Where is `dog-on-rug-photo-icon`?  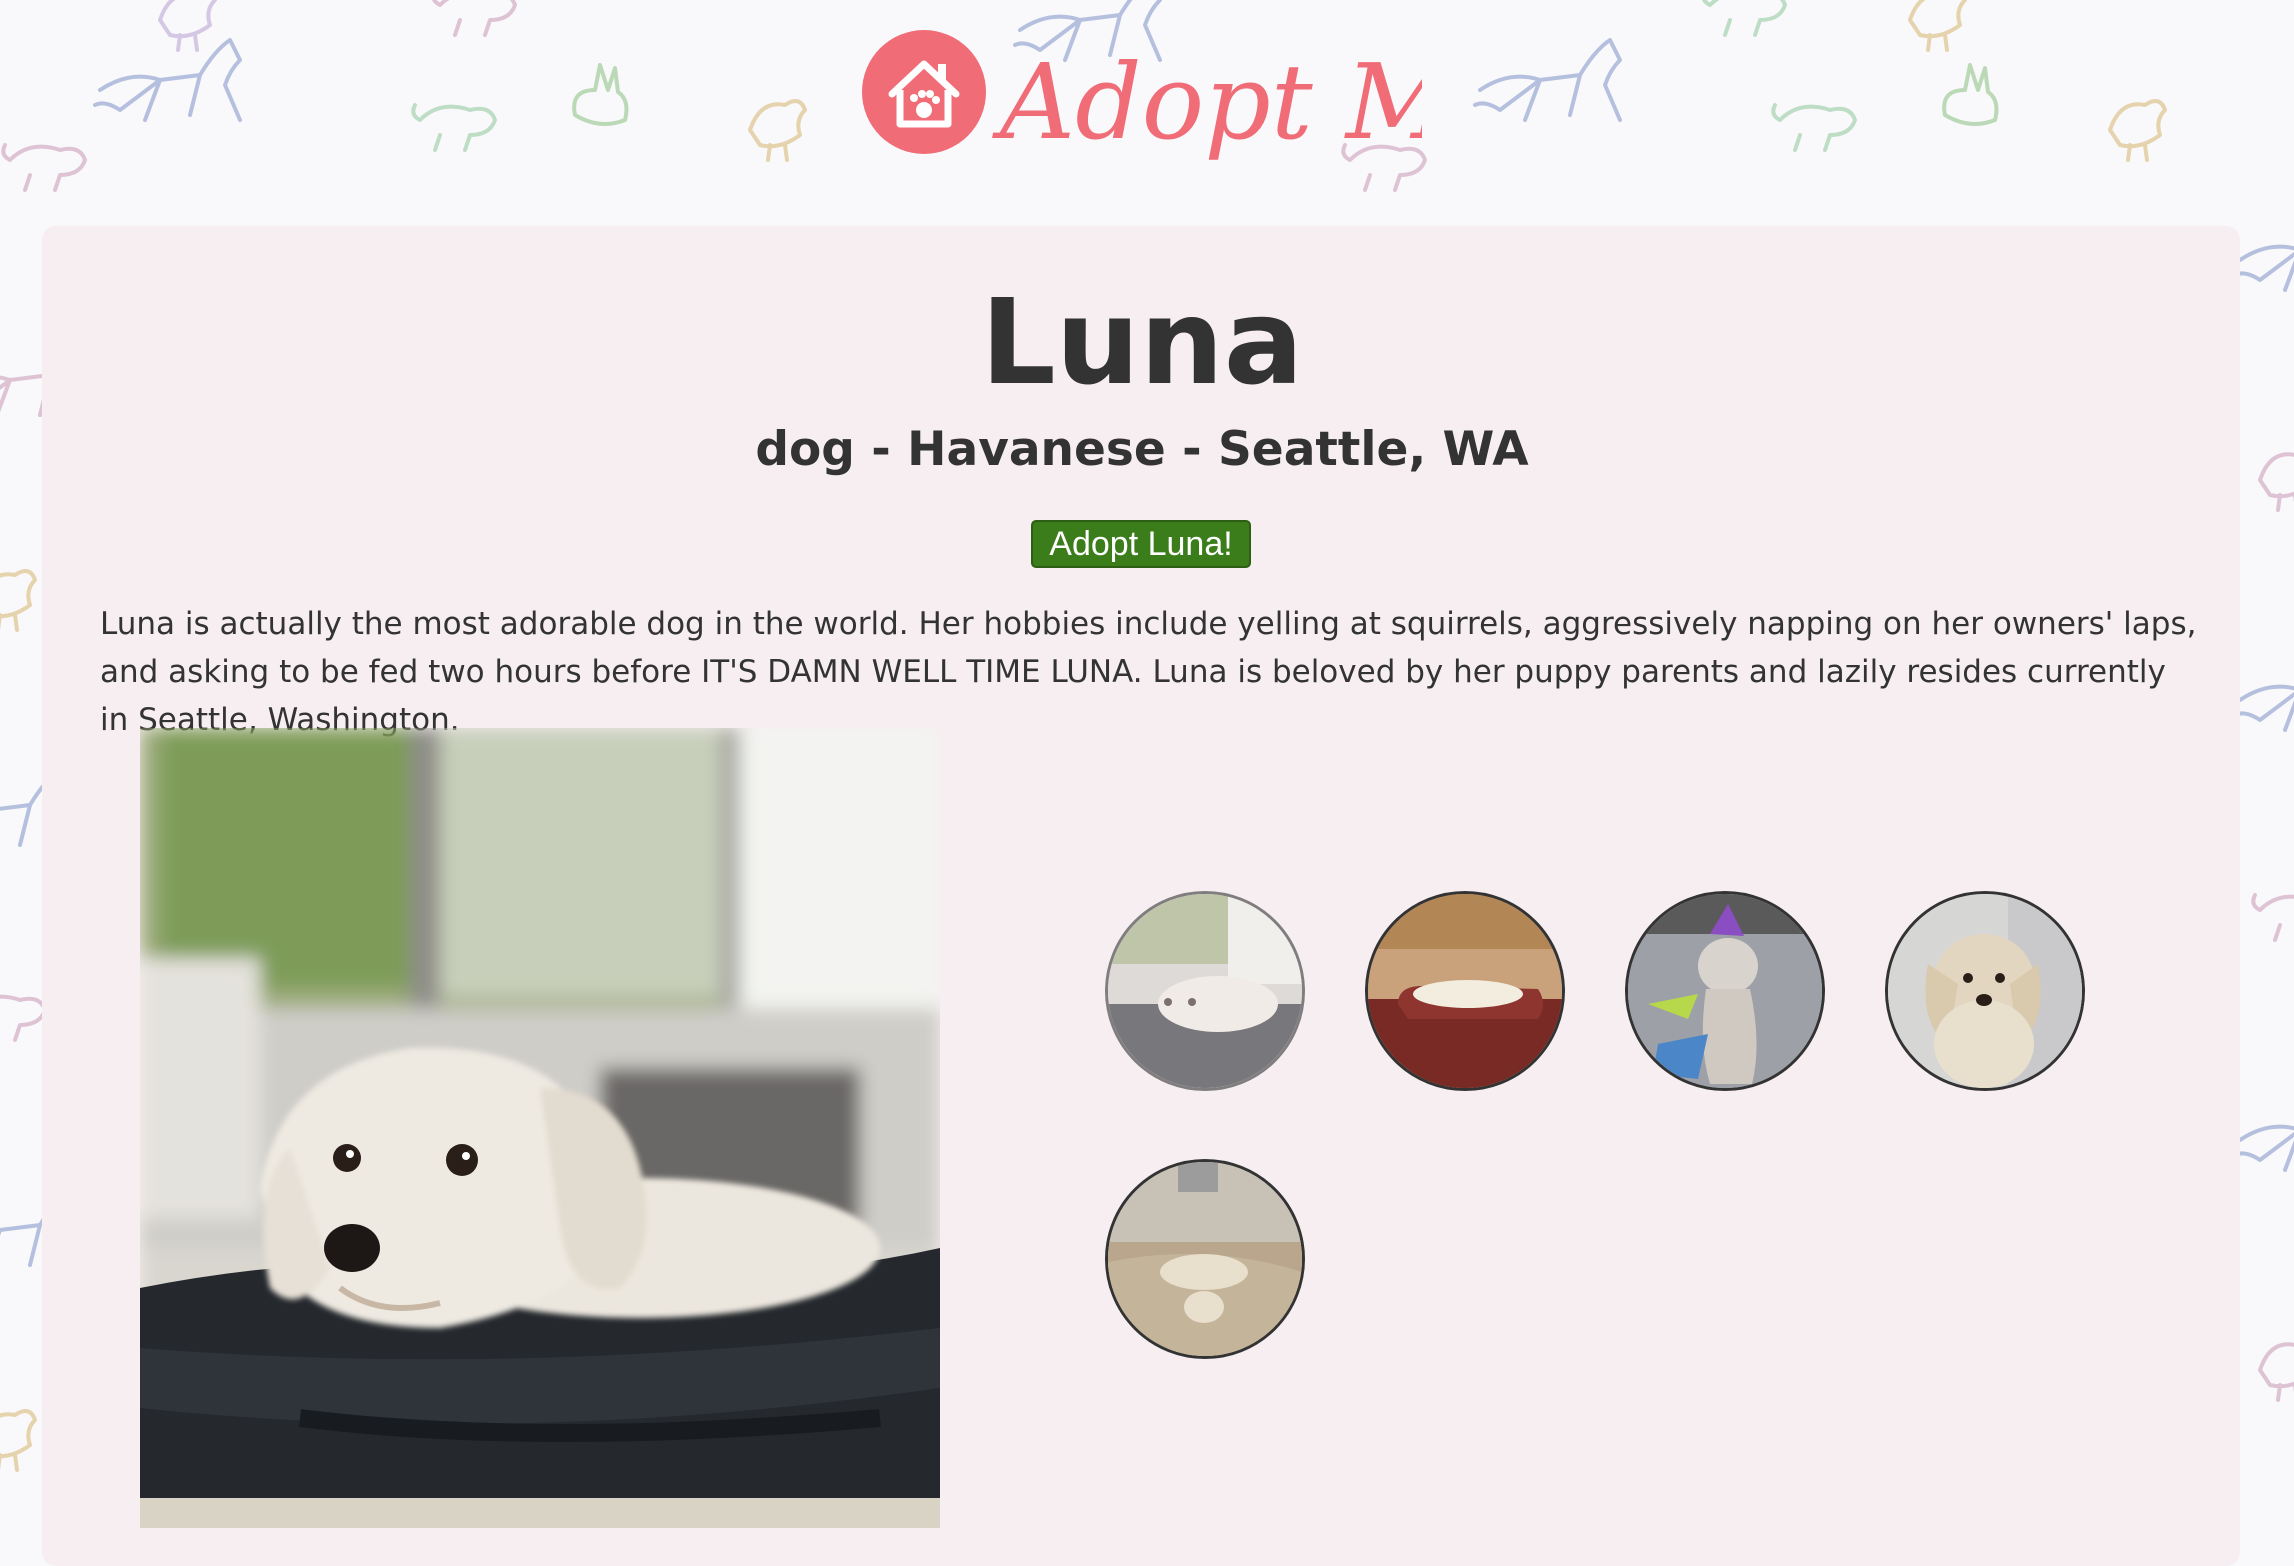
dog-on-rug-photo-icon is located at coordinates (1205, 1259).